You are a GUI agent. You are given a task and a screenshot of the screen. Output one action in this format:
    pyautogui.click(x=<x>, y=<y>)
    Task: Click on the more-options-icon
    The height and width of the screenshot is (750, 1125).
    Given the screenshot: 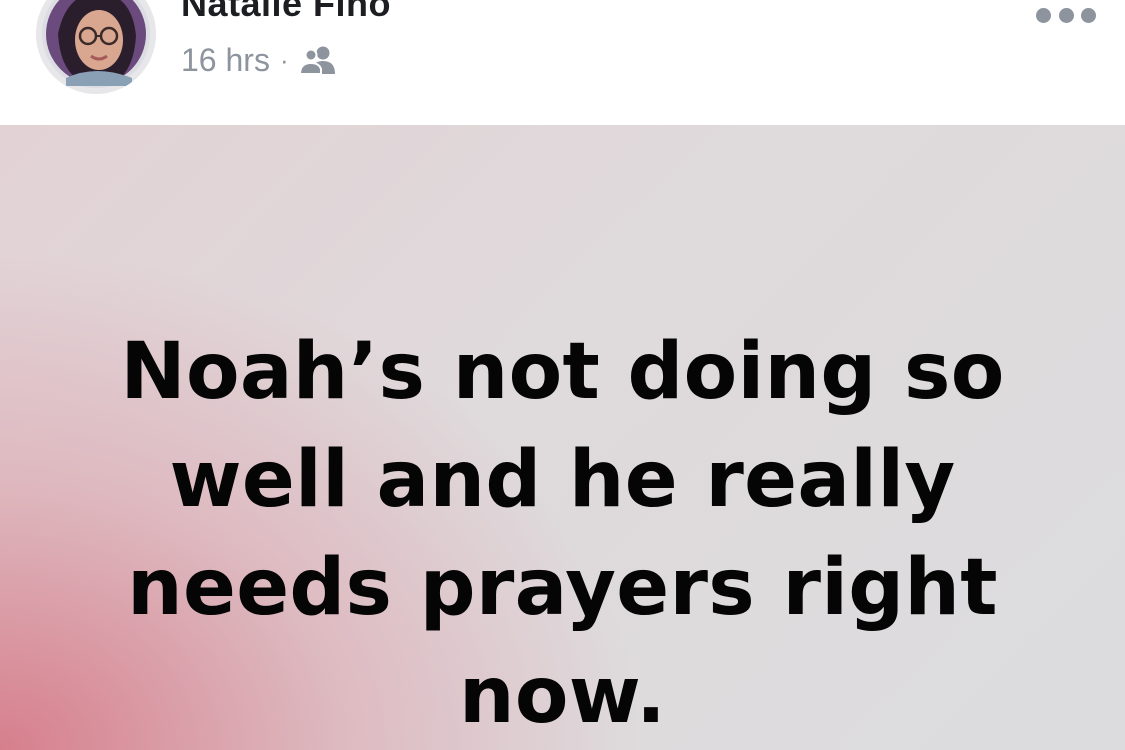 What is the action you would take?
    pyautogui.click(x=1066, y=15)
    